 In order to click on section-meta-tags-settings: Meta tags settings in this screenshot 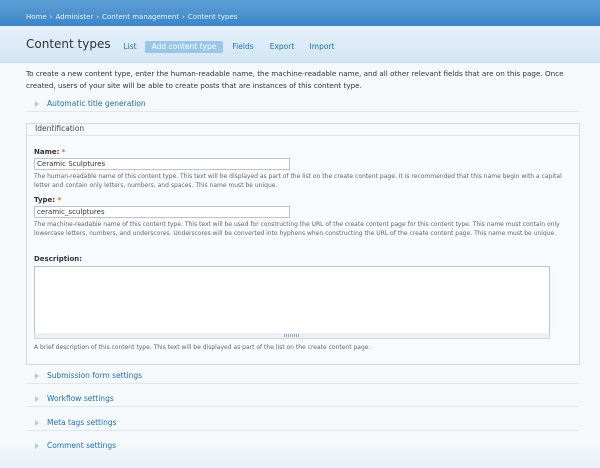, I will do `click(302, 424)`.